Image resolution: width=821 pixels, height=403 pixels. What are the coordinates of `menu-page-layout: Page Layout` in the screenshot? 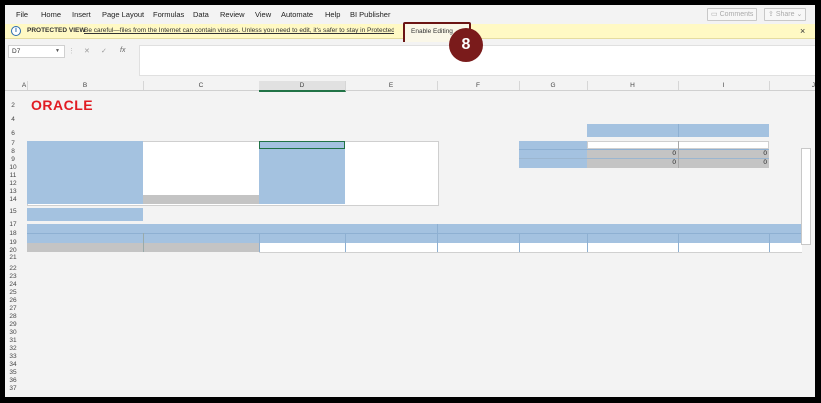 It's located at (123, 14).